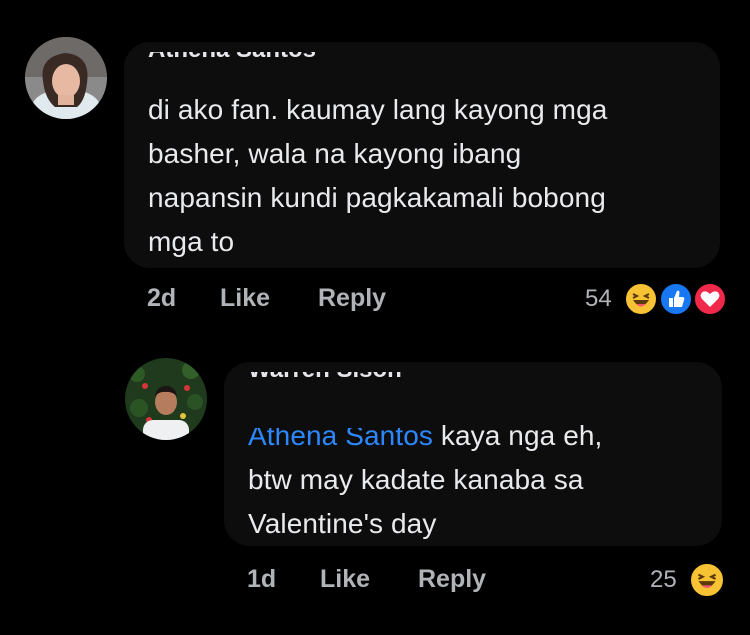 Image resolution: width=750 pixels, height=635 pixels. What do you see at coordinates (518, 435) in the screenshot?
I see `reply-text-first: kaya nga eh,` at bounding box center [518, 435].